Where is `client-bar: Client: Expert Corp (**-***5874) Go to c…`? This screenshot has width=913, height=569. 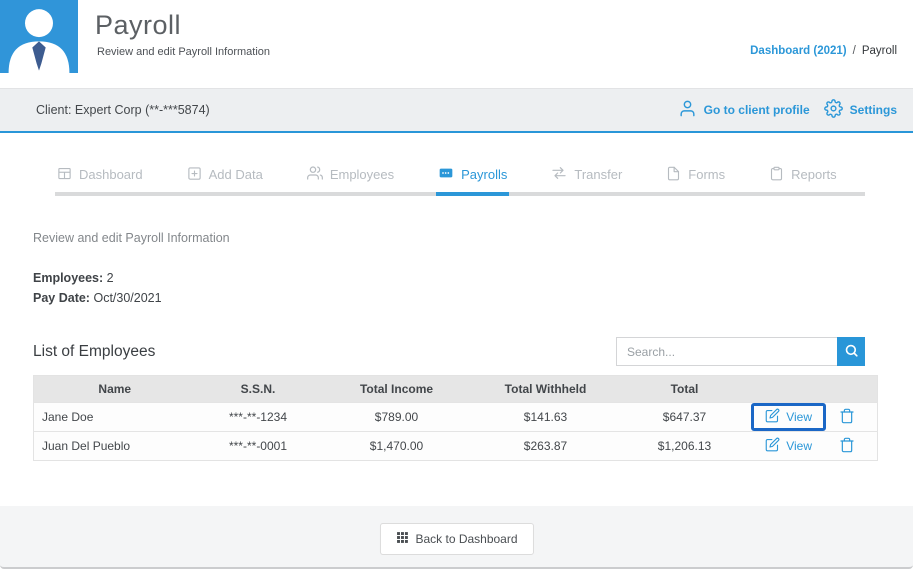
client-bar: Client: Expert Corp (**-***5874) Go to c… is located at coordinates (456, 110).